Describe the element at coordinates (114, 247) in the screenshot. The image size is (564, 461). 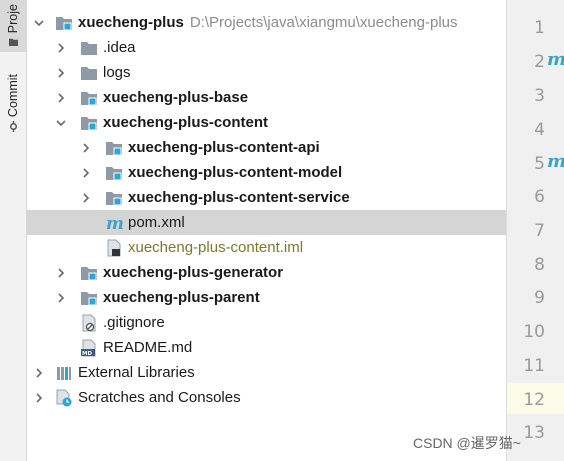
I see `iml-file-icon` at that location.